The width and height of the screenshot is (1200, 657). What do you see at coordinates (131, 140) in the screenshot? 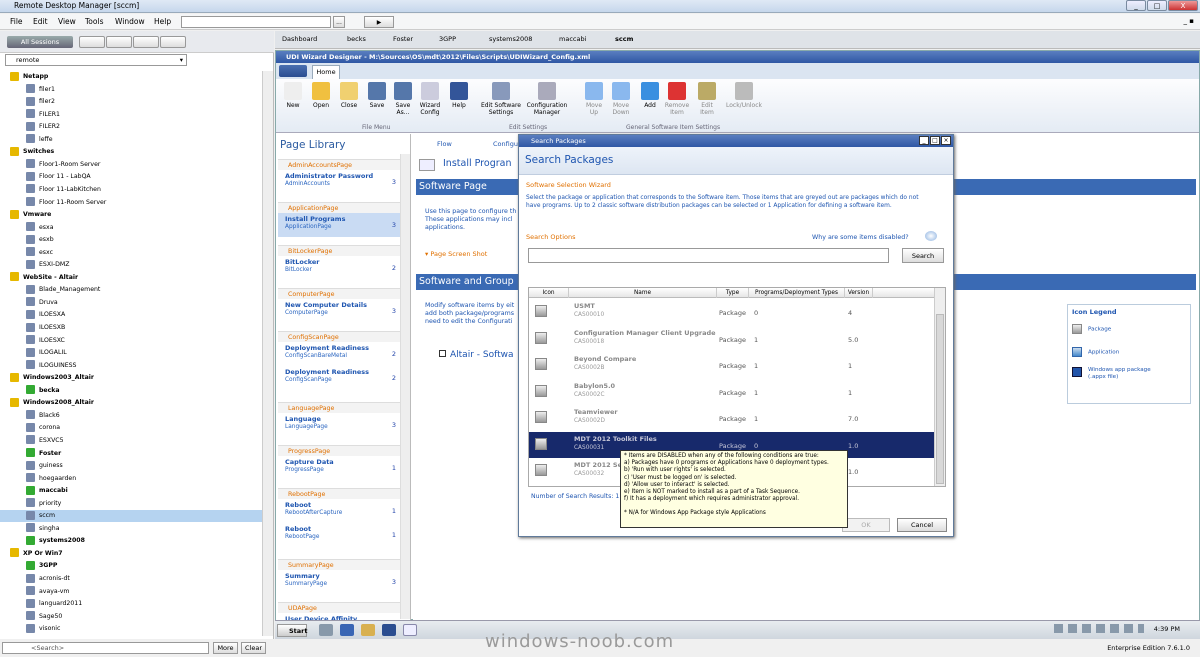
I see `tree-item: leffe` at bounding box center [131, 140].